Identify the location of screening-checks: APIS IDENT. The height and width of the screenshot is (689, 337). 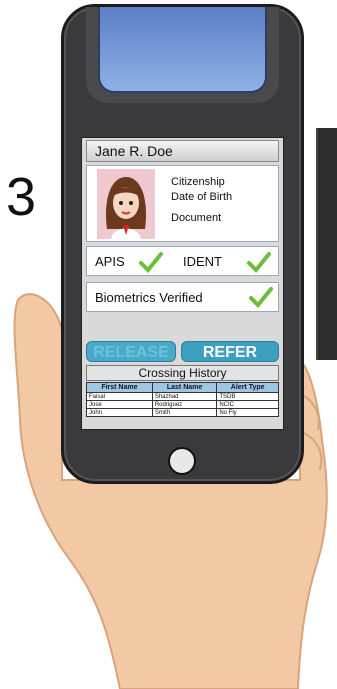
(182, 261).